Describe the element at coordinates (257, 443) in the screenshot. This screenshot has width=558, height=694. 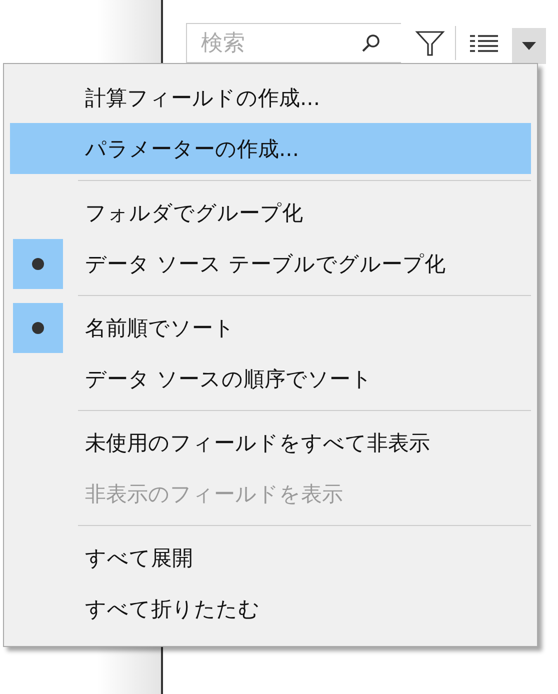
I see `menu-item-label: 未使用のフィールドをすべて非表示` at that location.